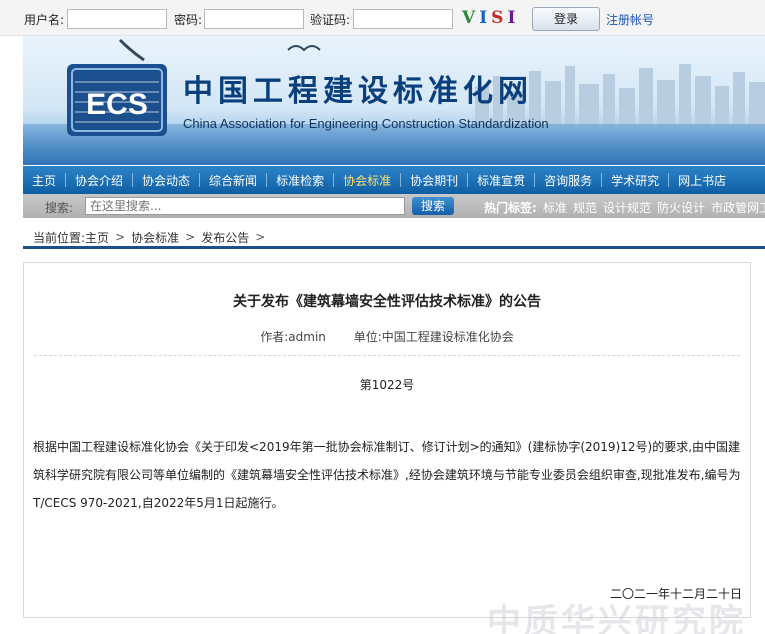  I want to click on nav-item-home: 主页, so click(44, 180).